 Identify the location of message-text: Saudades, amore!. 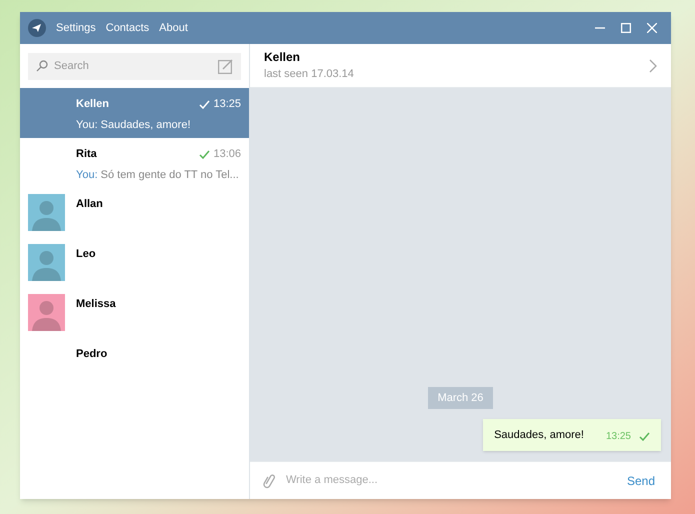
(539, 435).